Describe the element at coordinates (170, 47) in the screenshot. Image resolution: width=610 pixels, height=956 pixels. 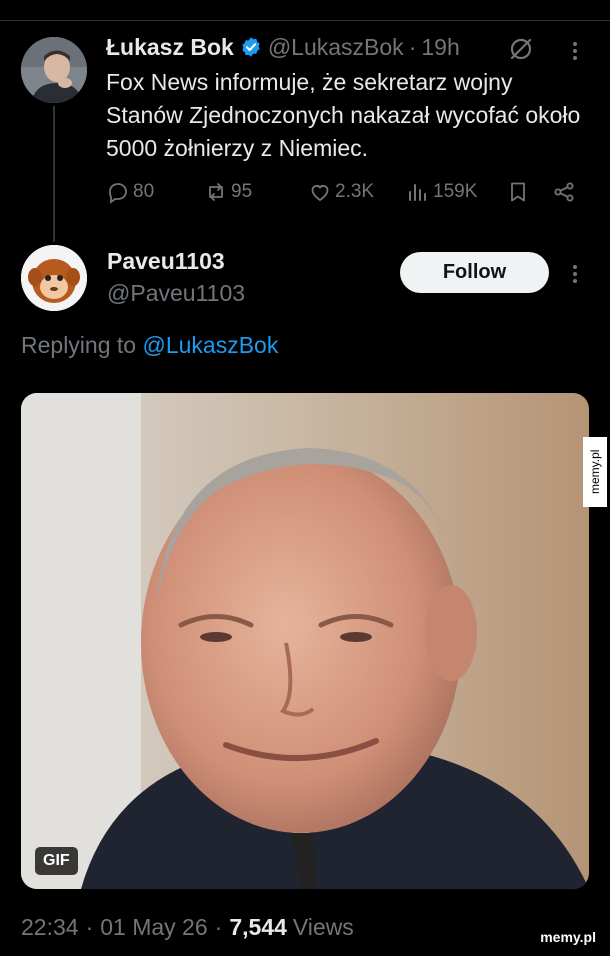
I see `parent-author-name: Łukasz Bok` at that location.